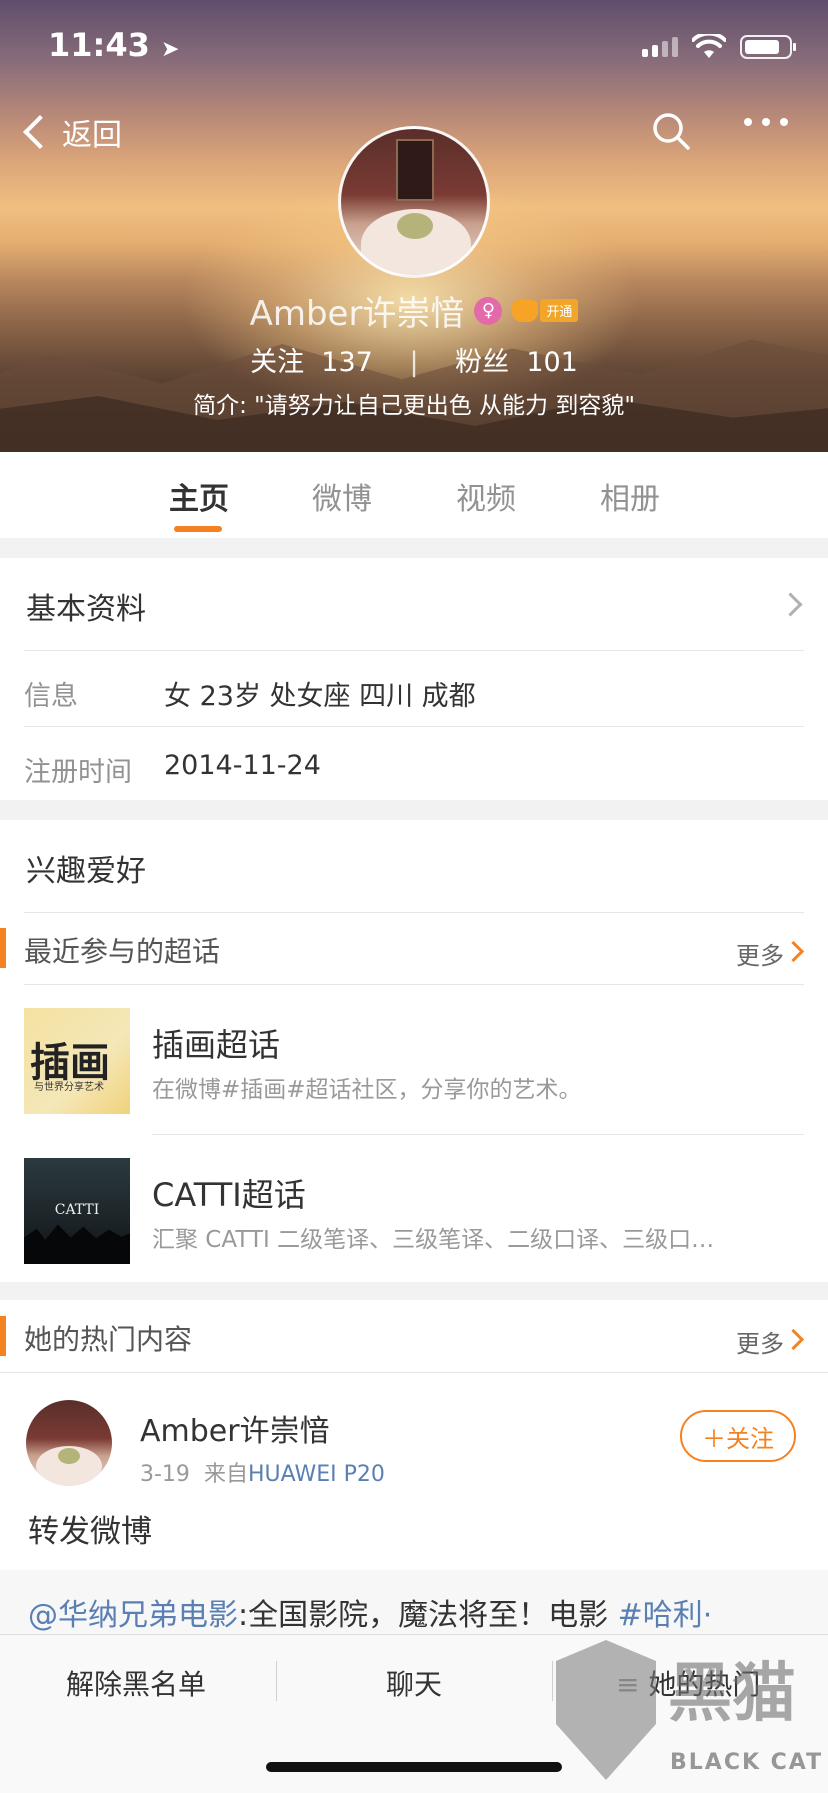  I want to click on battery-icon, so click(768, 47).